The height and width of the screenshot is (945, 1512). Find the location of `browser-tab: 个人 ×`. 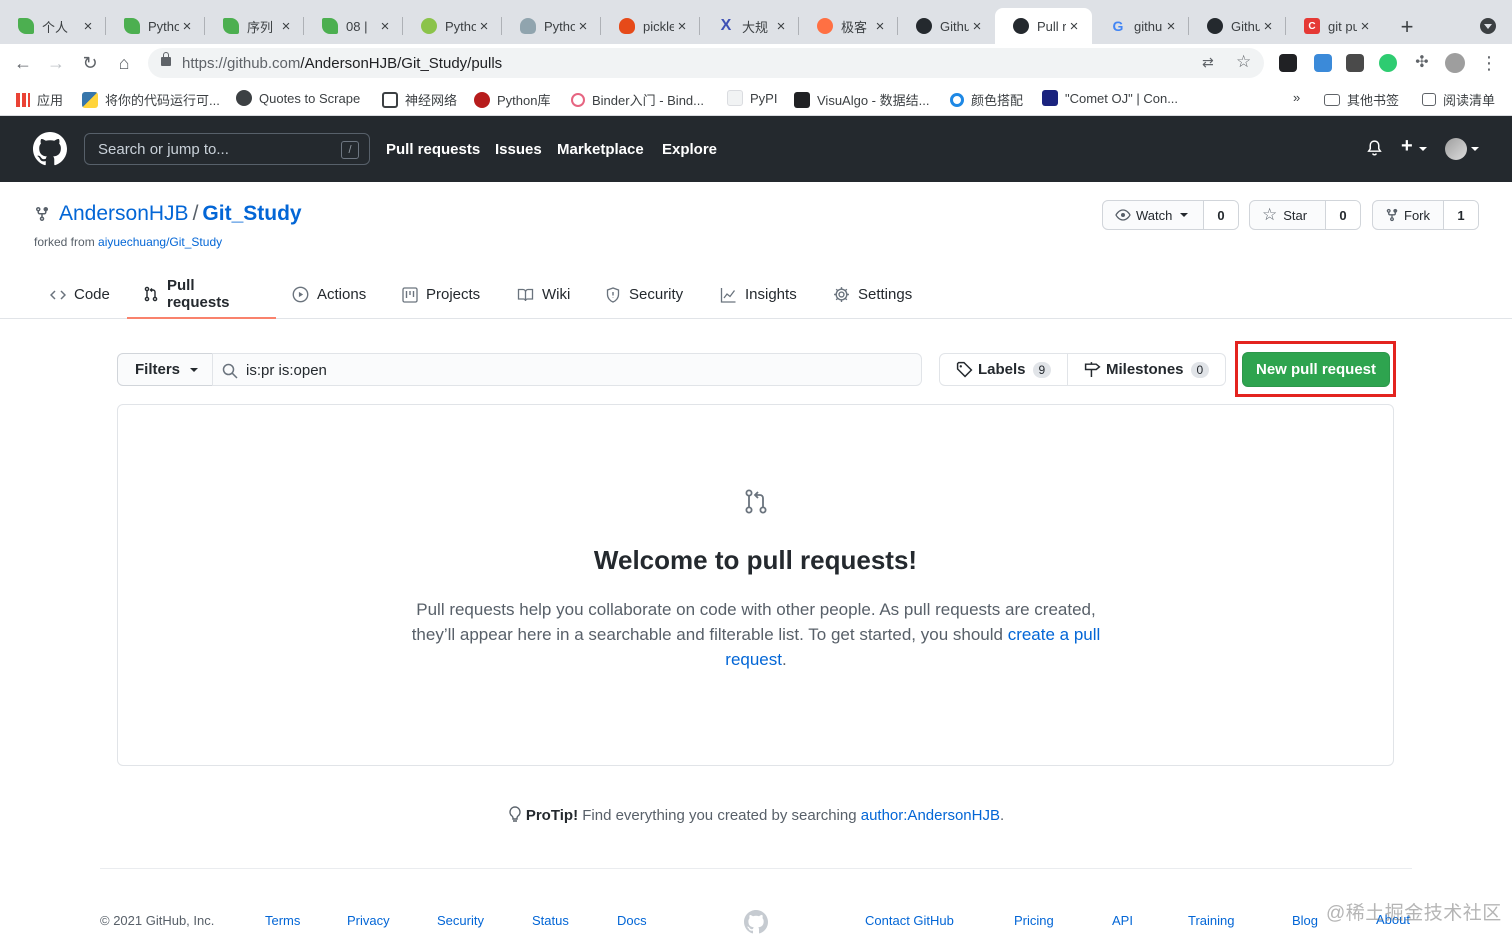

browser-tab: 个人 × is located at coordinates (53, 26).